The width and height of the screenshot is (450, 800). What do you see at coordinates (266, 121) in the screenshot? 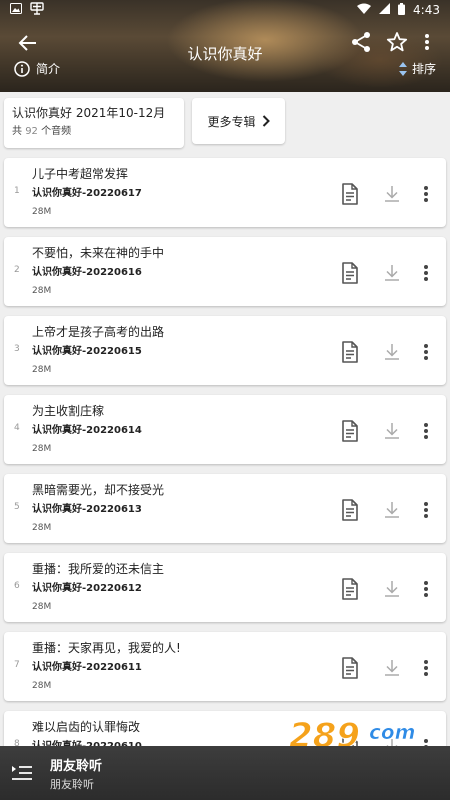
I see `chevron-right-icon` at bounding box center [266, 121].